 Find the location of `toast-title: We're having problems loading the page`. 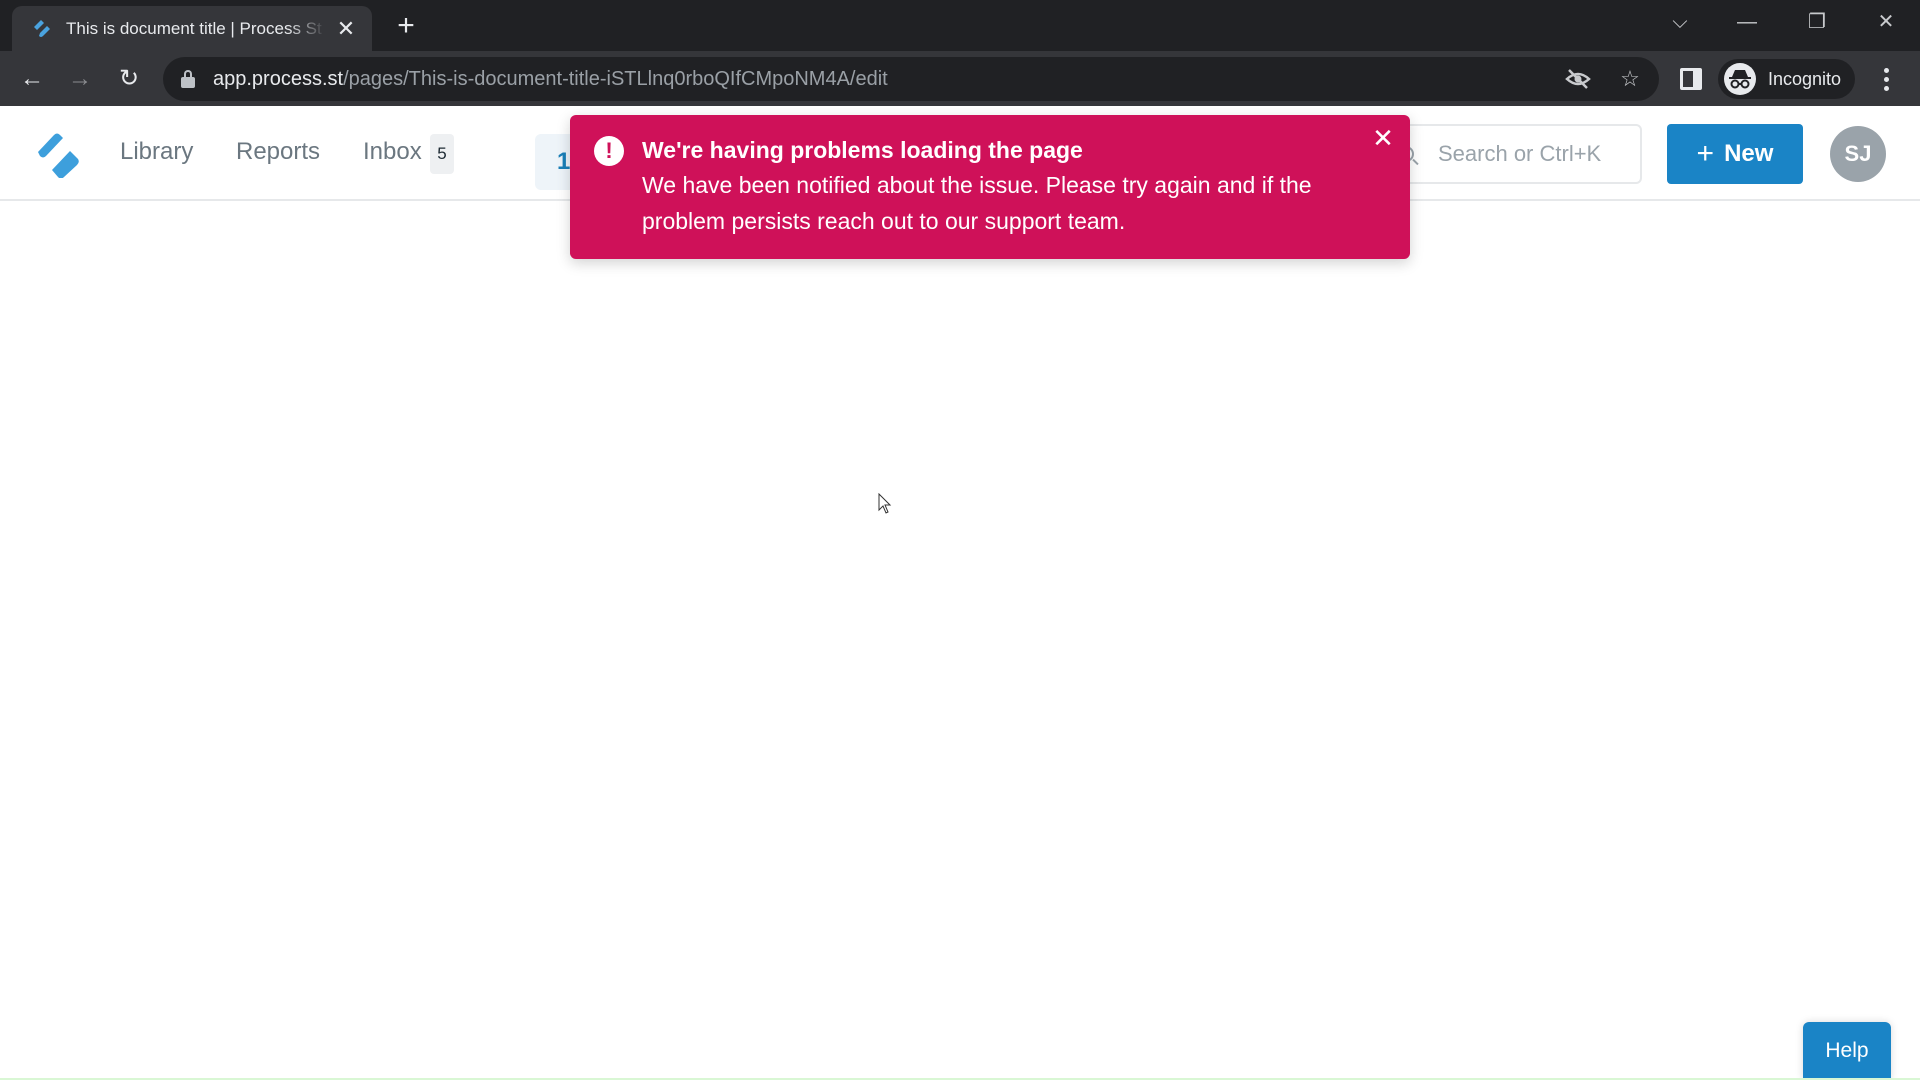

toast-title: We're having problems loading the page is located at coordinates (862, 150).